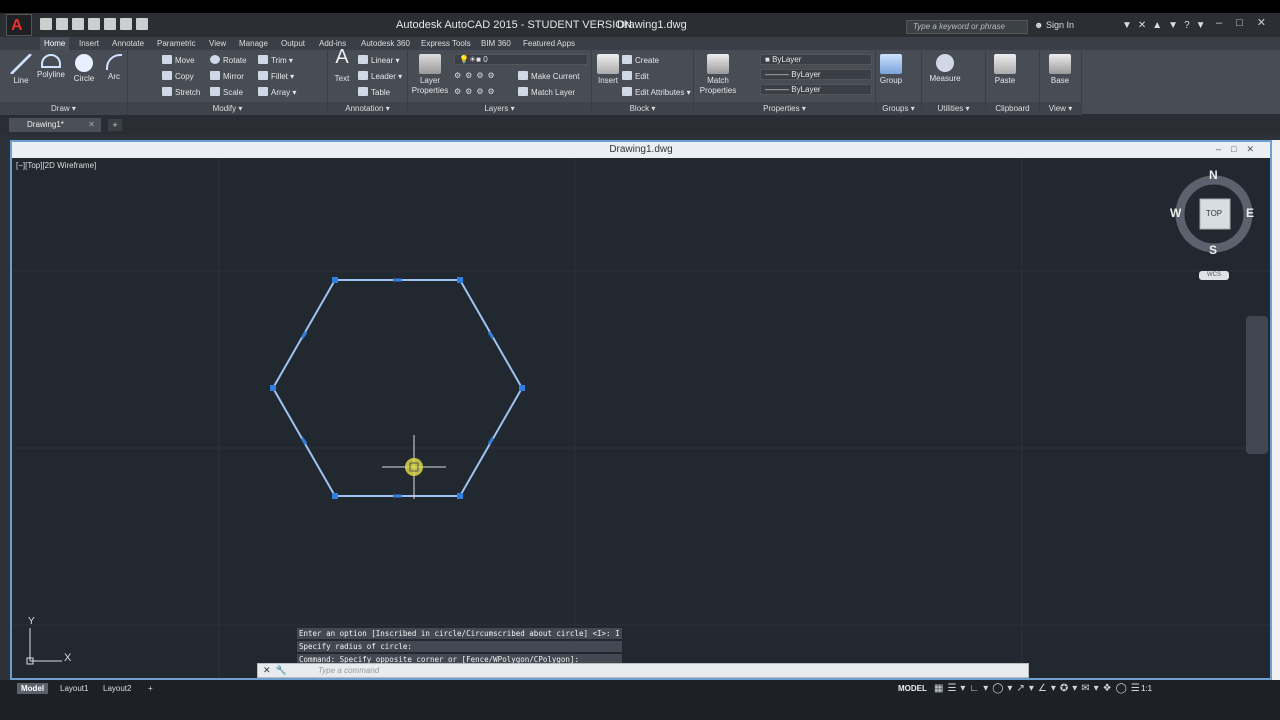 The width and height of the screenshot is (1280, 720). I want to click on make-current-button: Make Current, so click(548, 76).